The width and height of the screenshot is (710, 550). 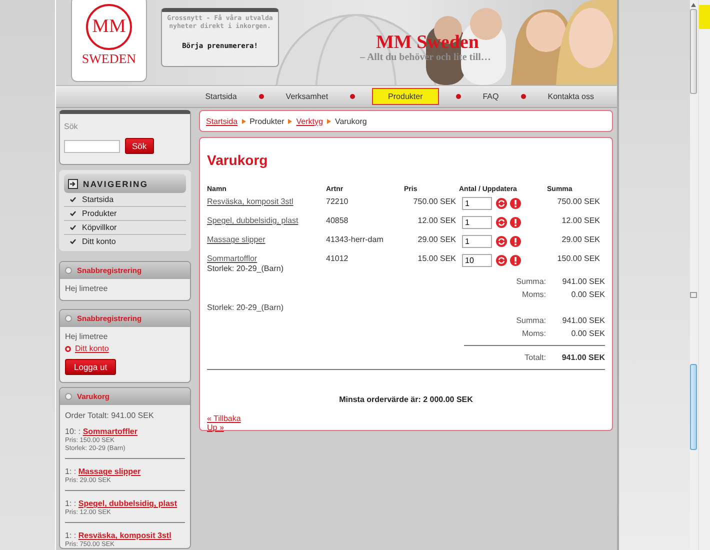 I want to click on ghost-text: Storlek: 20-29_(Barn), so click(x=245, y=307).